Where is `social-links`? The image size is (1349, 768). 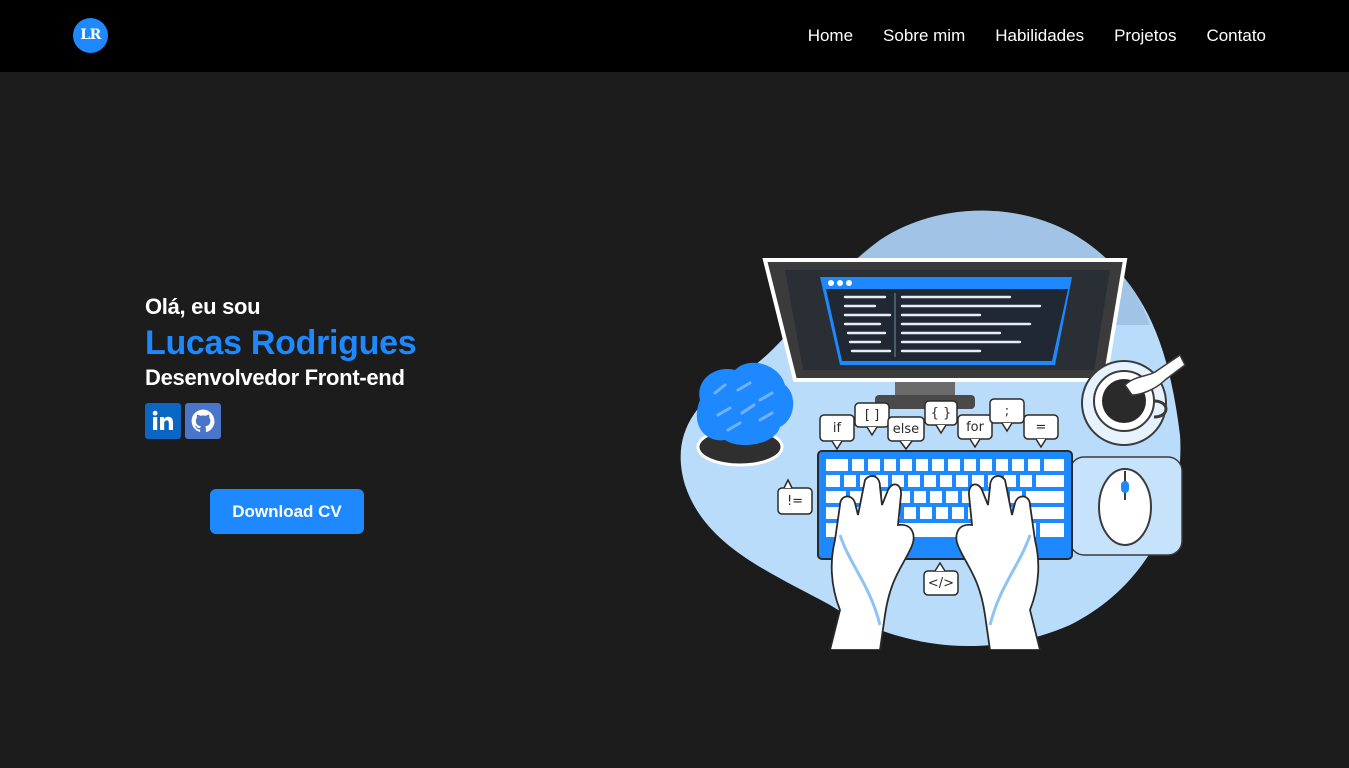
social-links is located at coordinates (280, 421).